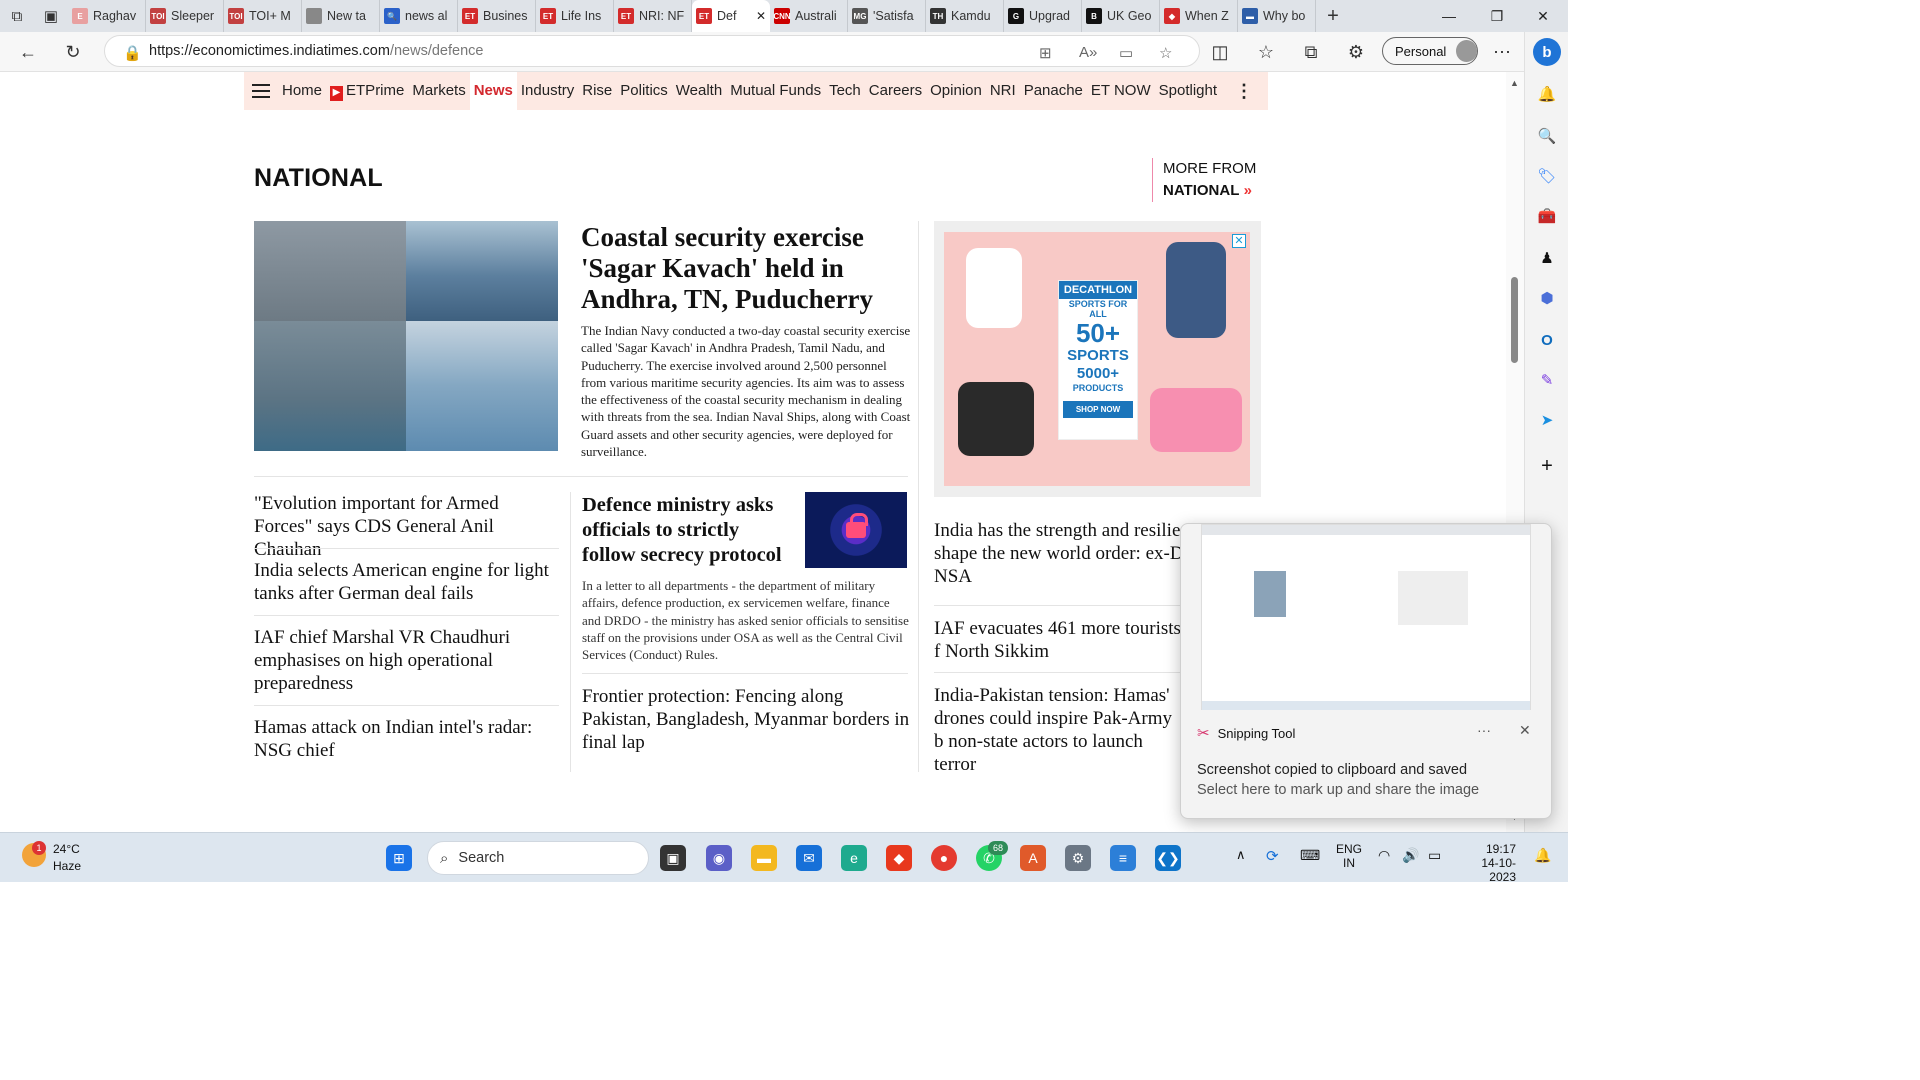 Image resolution: width=1920 pixels, height=1080 pixels. What do you see at coordinates (899, 858) in the screenshot?
I see `office-app-icon: ◆` at bounding box center [899, 858].